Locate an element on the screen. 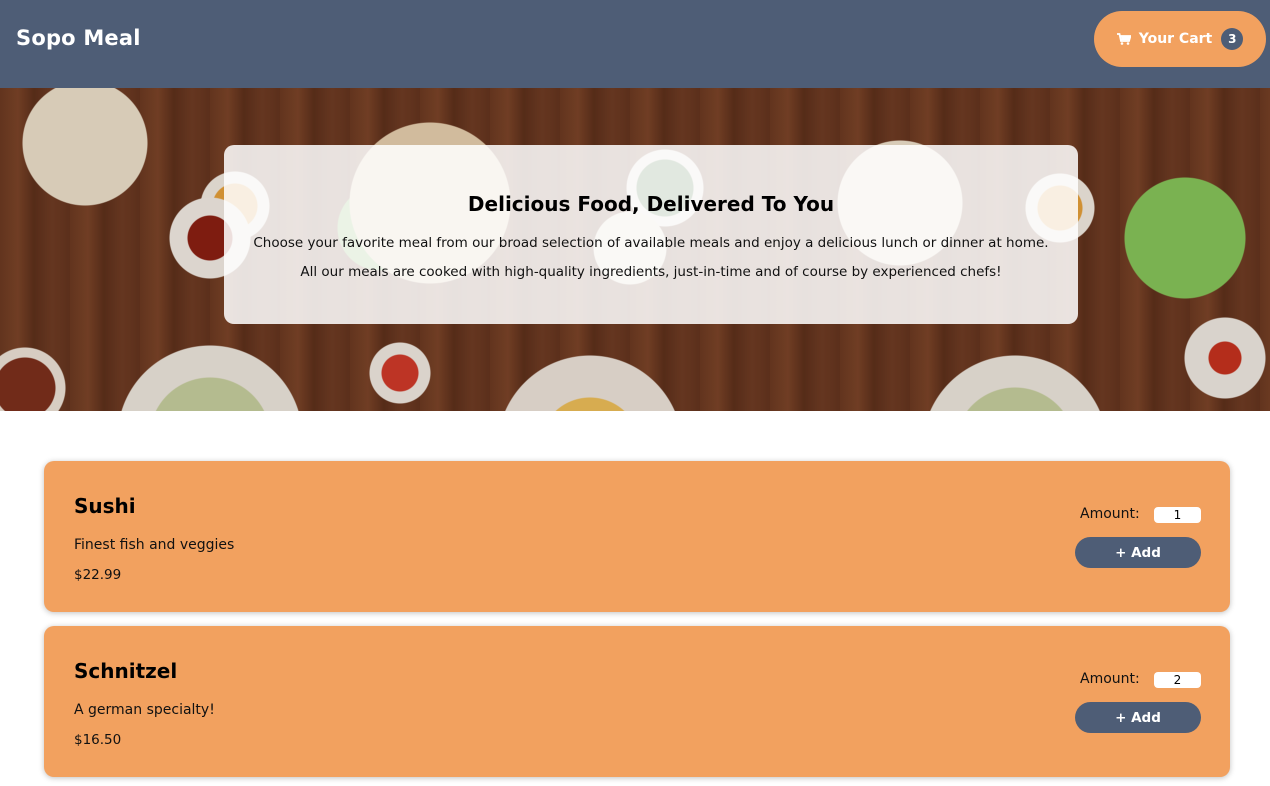 Image resolution: width=1270 pixels, height=786 pixels. cart-button: Your Cart 3 is located at coordinates (1180, 39).